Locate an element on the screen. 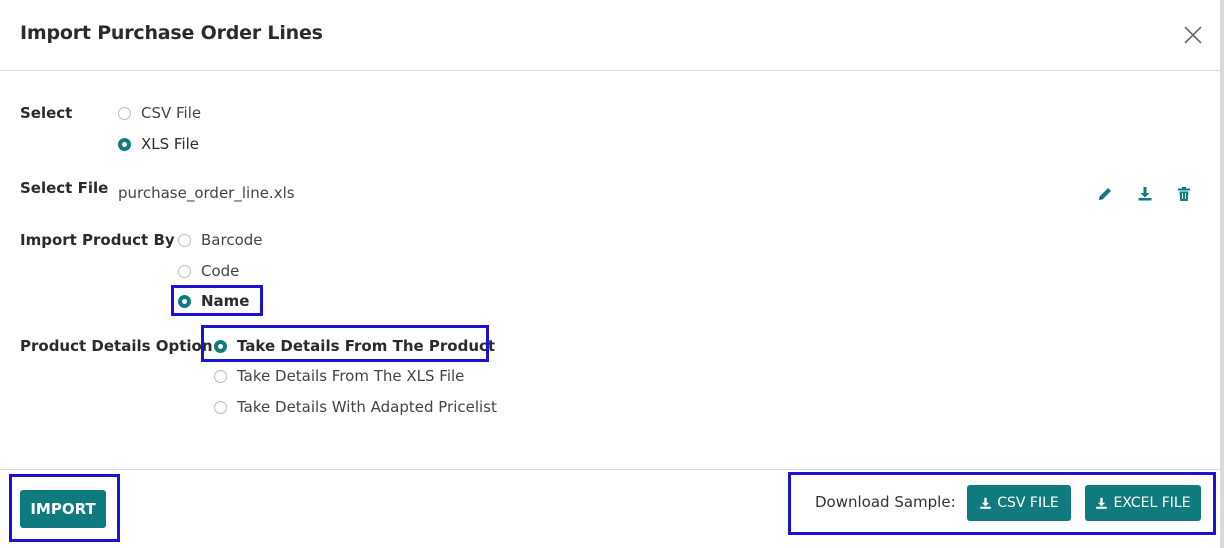 This screenshot has height=548, width=1224. dialog-title: Import Purchase Order Lines is located at coordinates (171, 33).